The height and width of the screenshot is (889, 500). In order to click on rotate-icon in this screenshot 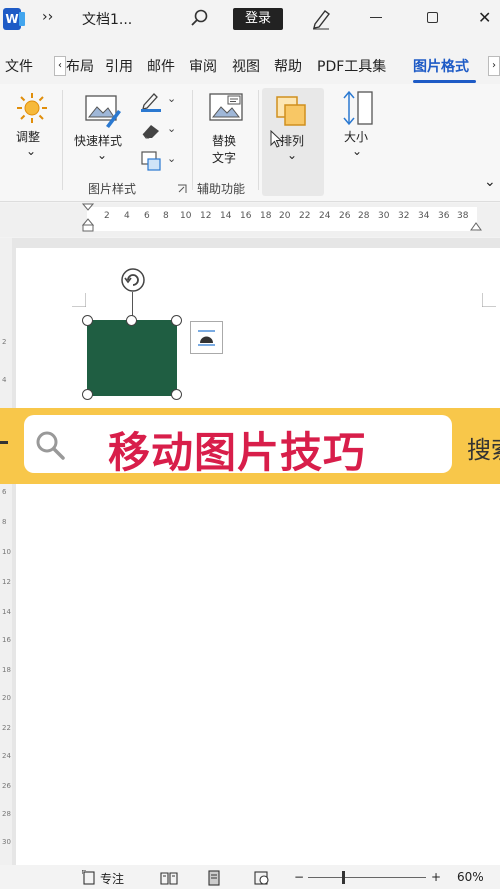, I will do `click(133, 280)`.